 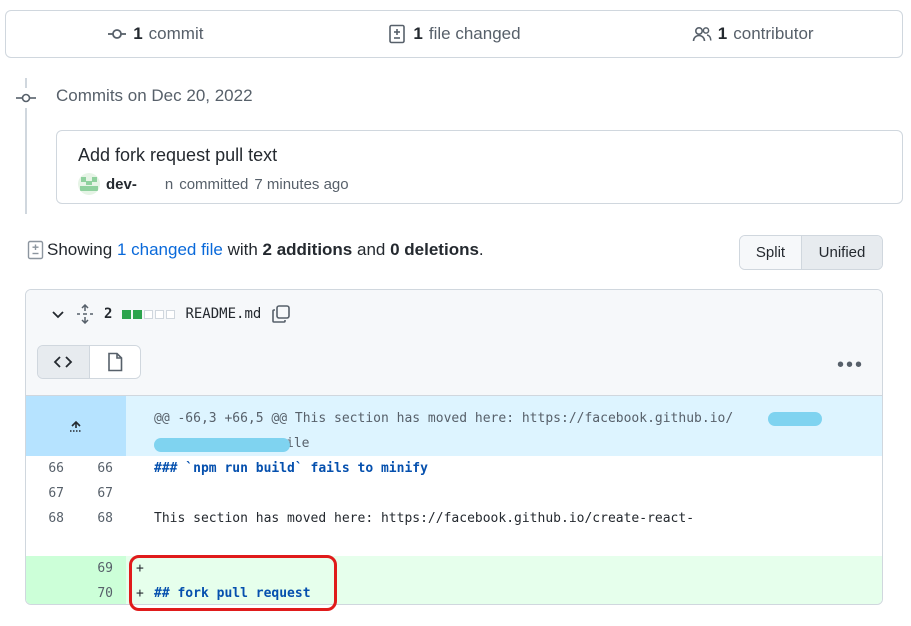 What do you see at coordinates (98, 493) in the screenshot?
I see `new-line-number: 67` at bounding box center [98, 493].